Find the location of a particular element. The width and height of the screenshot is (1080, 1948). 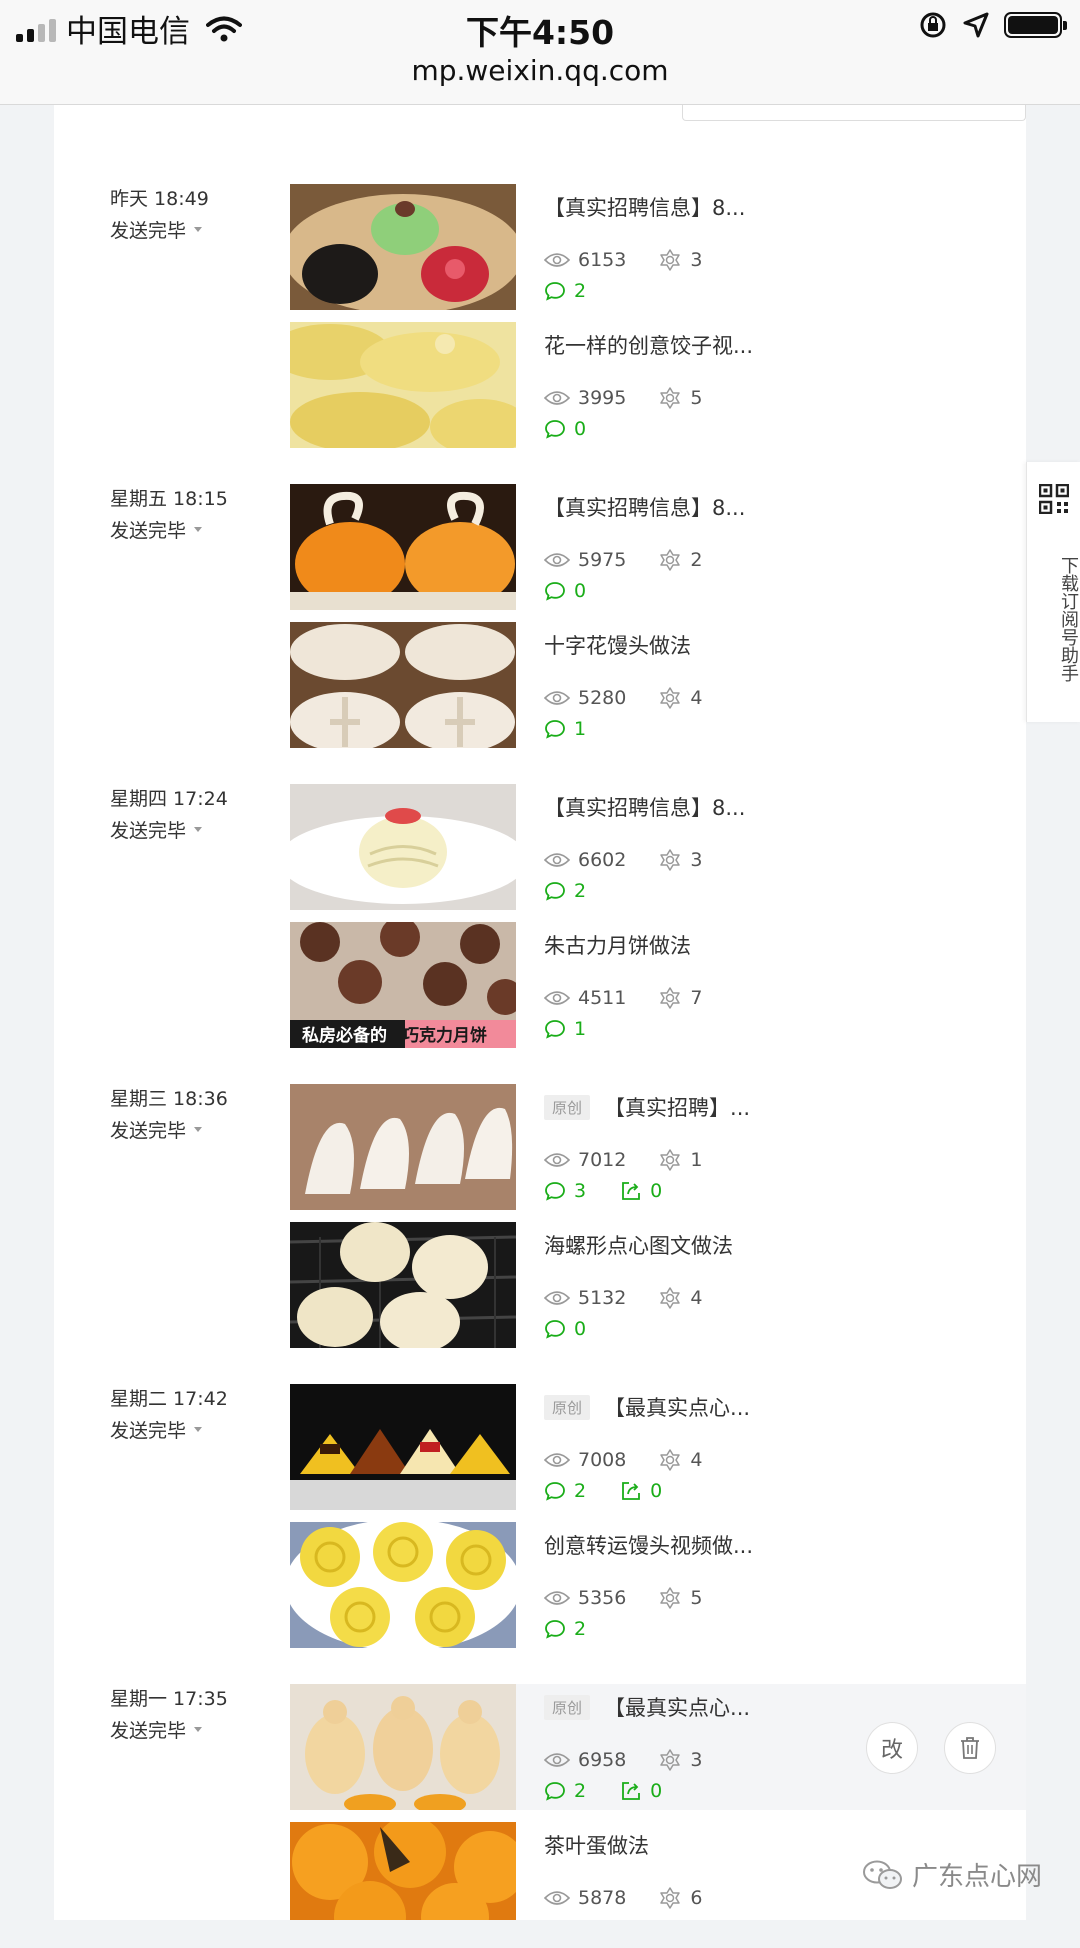

send-time: 昨天 18:49 is located at coordinates (159, 199).